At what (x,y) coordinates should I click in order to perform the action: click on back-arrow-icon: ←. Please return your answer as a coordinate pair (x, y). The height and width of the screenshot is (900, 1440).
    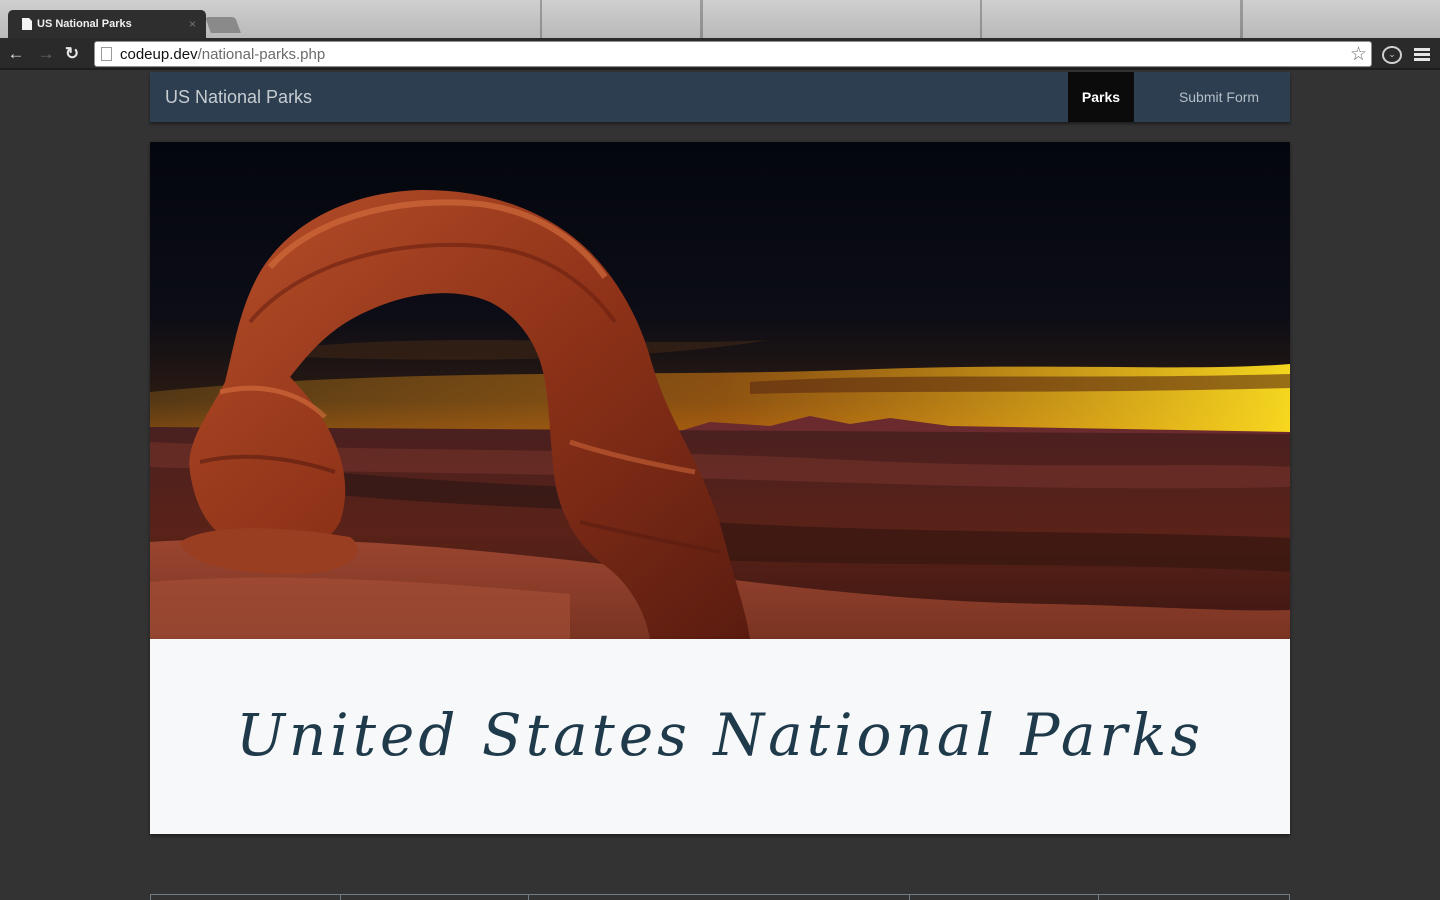
    Looking at the image, I should click on (16, 54).